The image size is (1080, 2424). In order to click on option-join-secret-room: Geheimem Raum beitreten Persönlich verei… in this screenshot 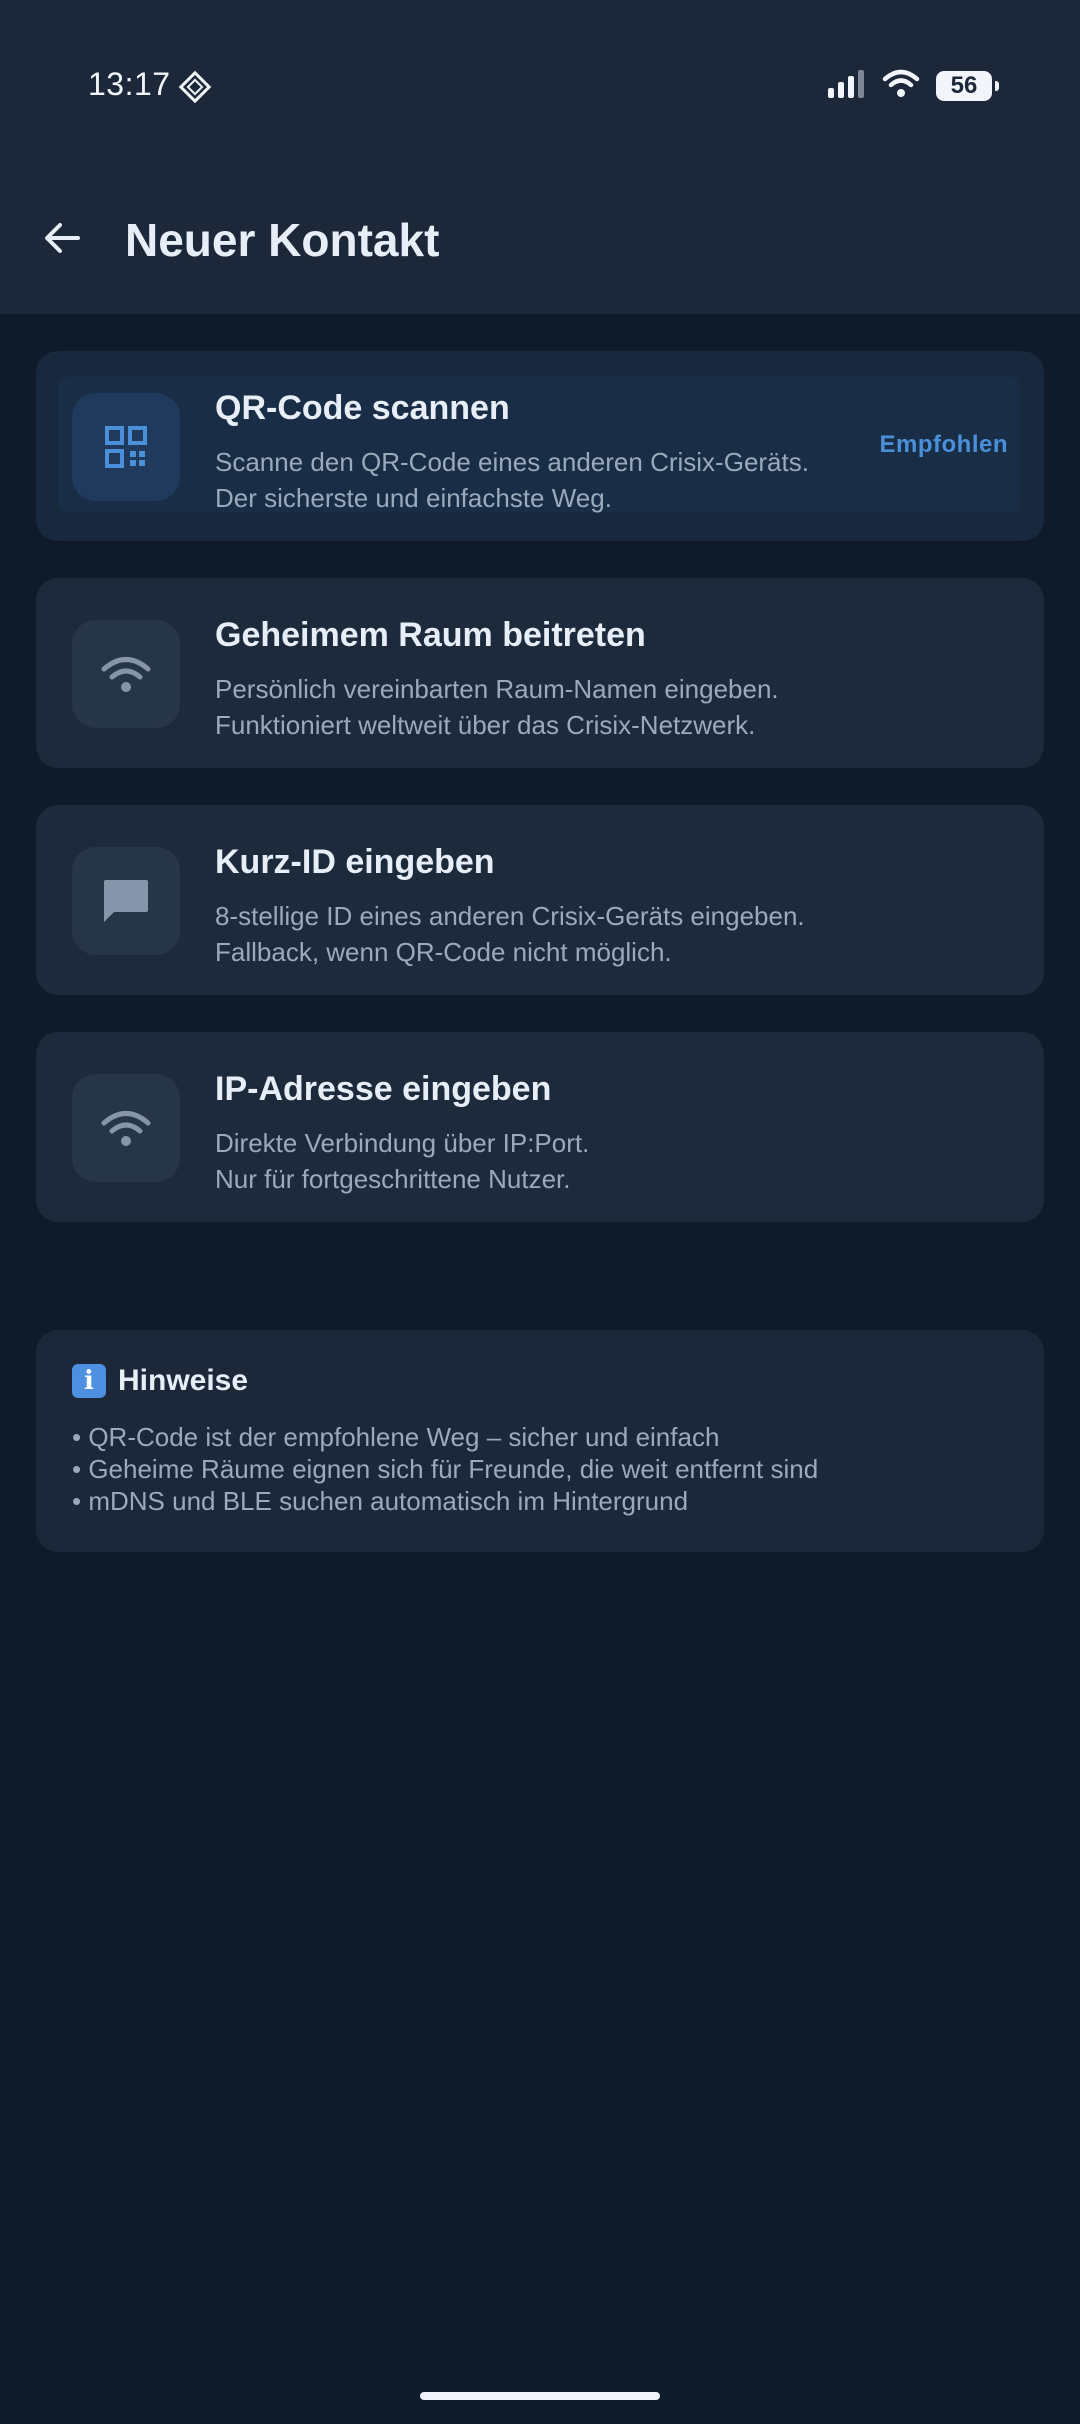, I will do `click(540, 673)`.